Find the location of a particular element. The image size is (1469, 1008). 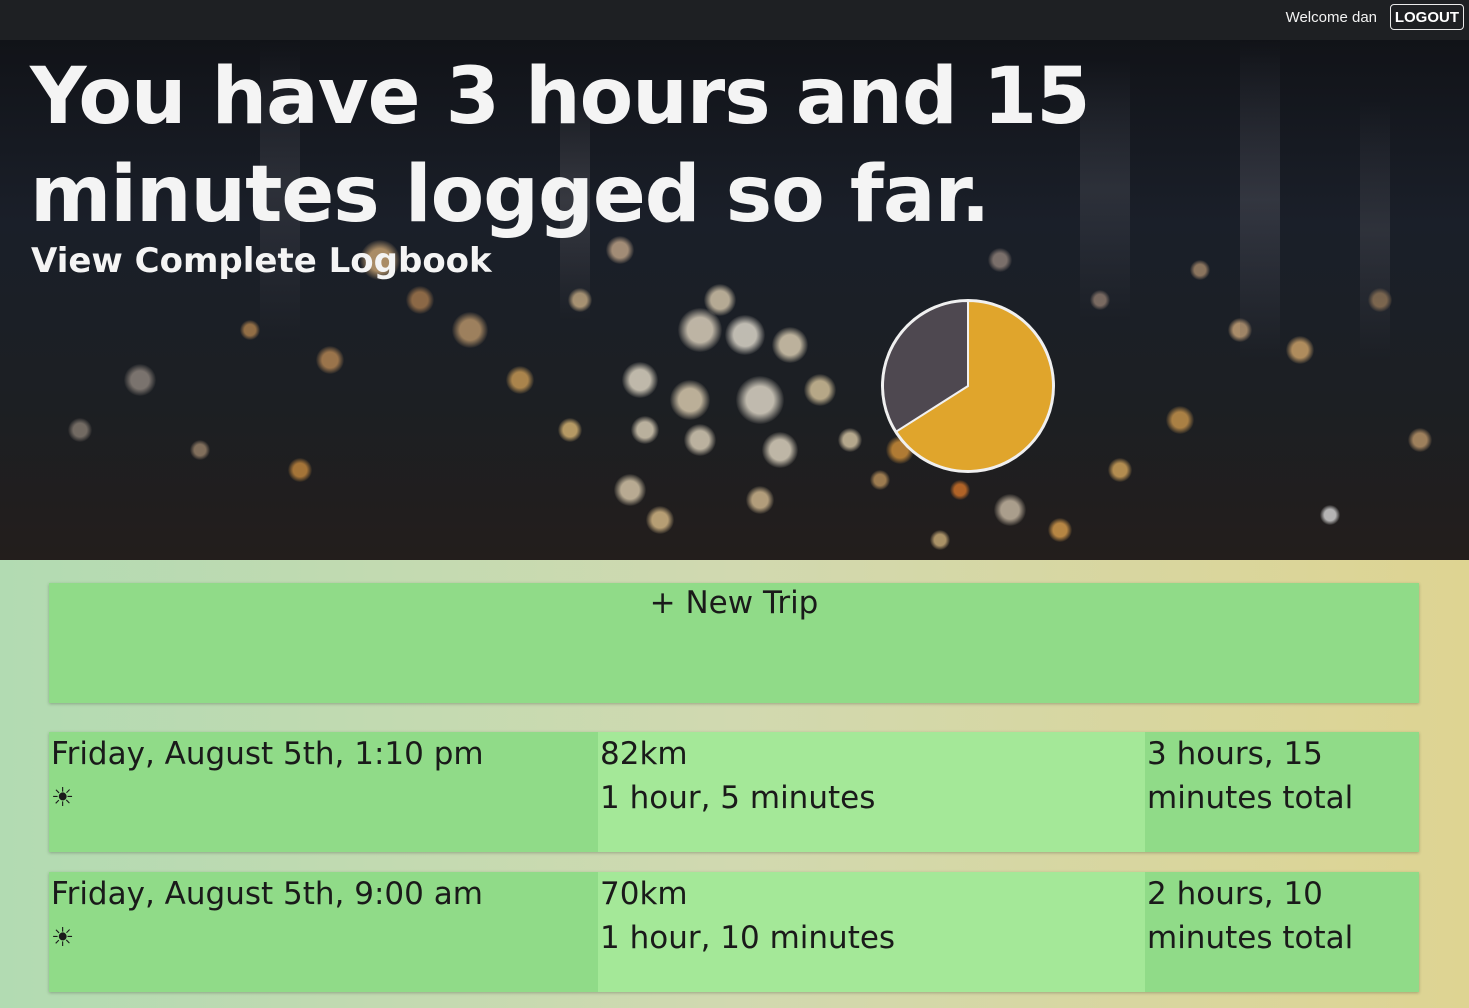

trip-details-cell: 82km 1 hour, 5 minutes is located at coordinates (871, 792).